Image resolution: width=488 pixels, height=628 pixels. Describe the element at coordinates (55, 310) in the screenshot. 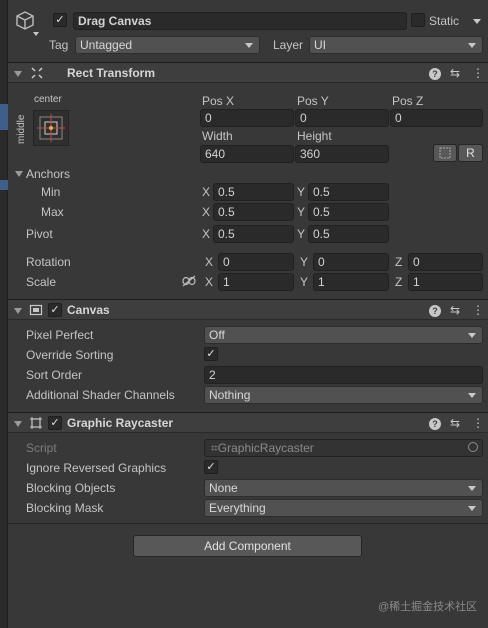

I see `canvas-enabled-checkbox: ✓` at that location.